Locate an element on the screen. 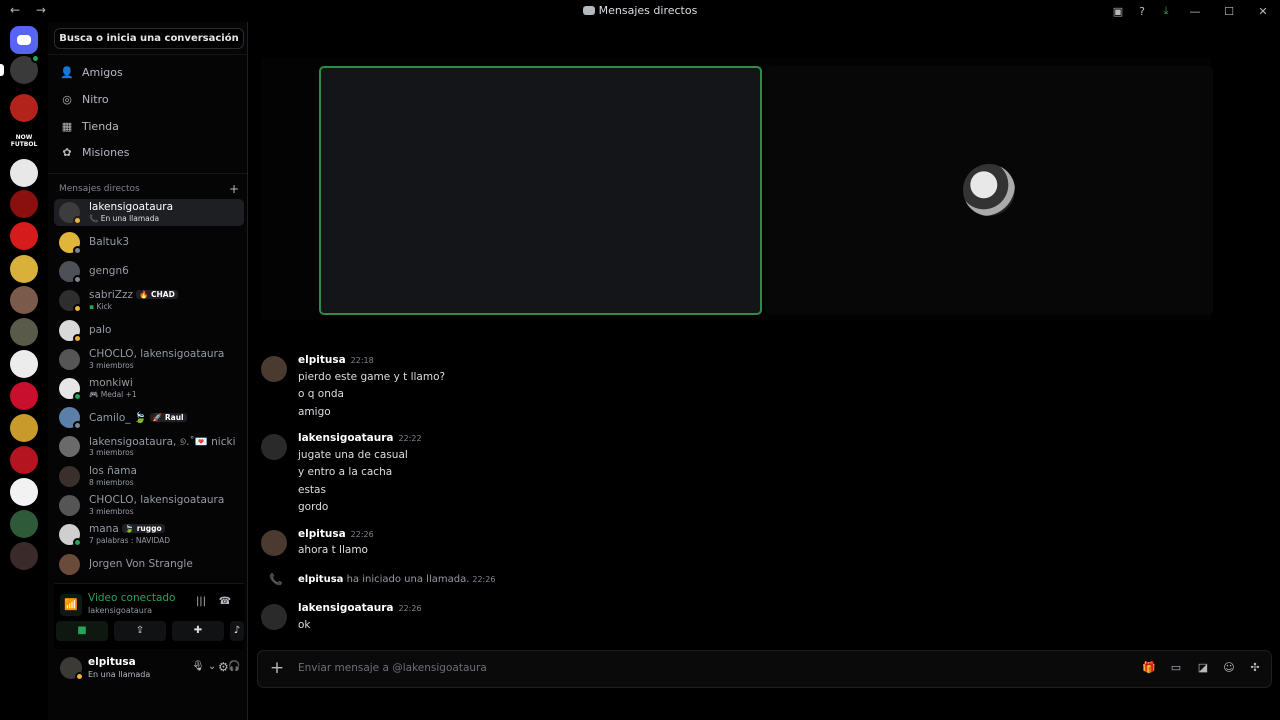 This screenshot has width=1280, height=720. dm-item: lakensigoataura 📞 En una llamada is located at coordinates (149, 212).